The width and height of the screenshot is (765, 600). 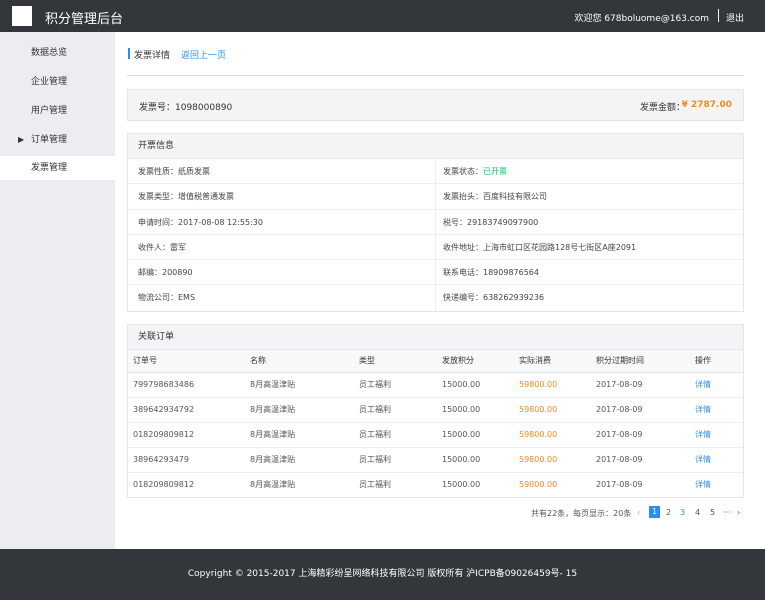 I want to click on header-divider, so click(x=718, y=15).